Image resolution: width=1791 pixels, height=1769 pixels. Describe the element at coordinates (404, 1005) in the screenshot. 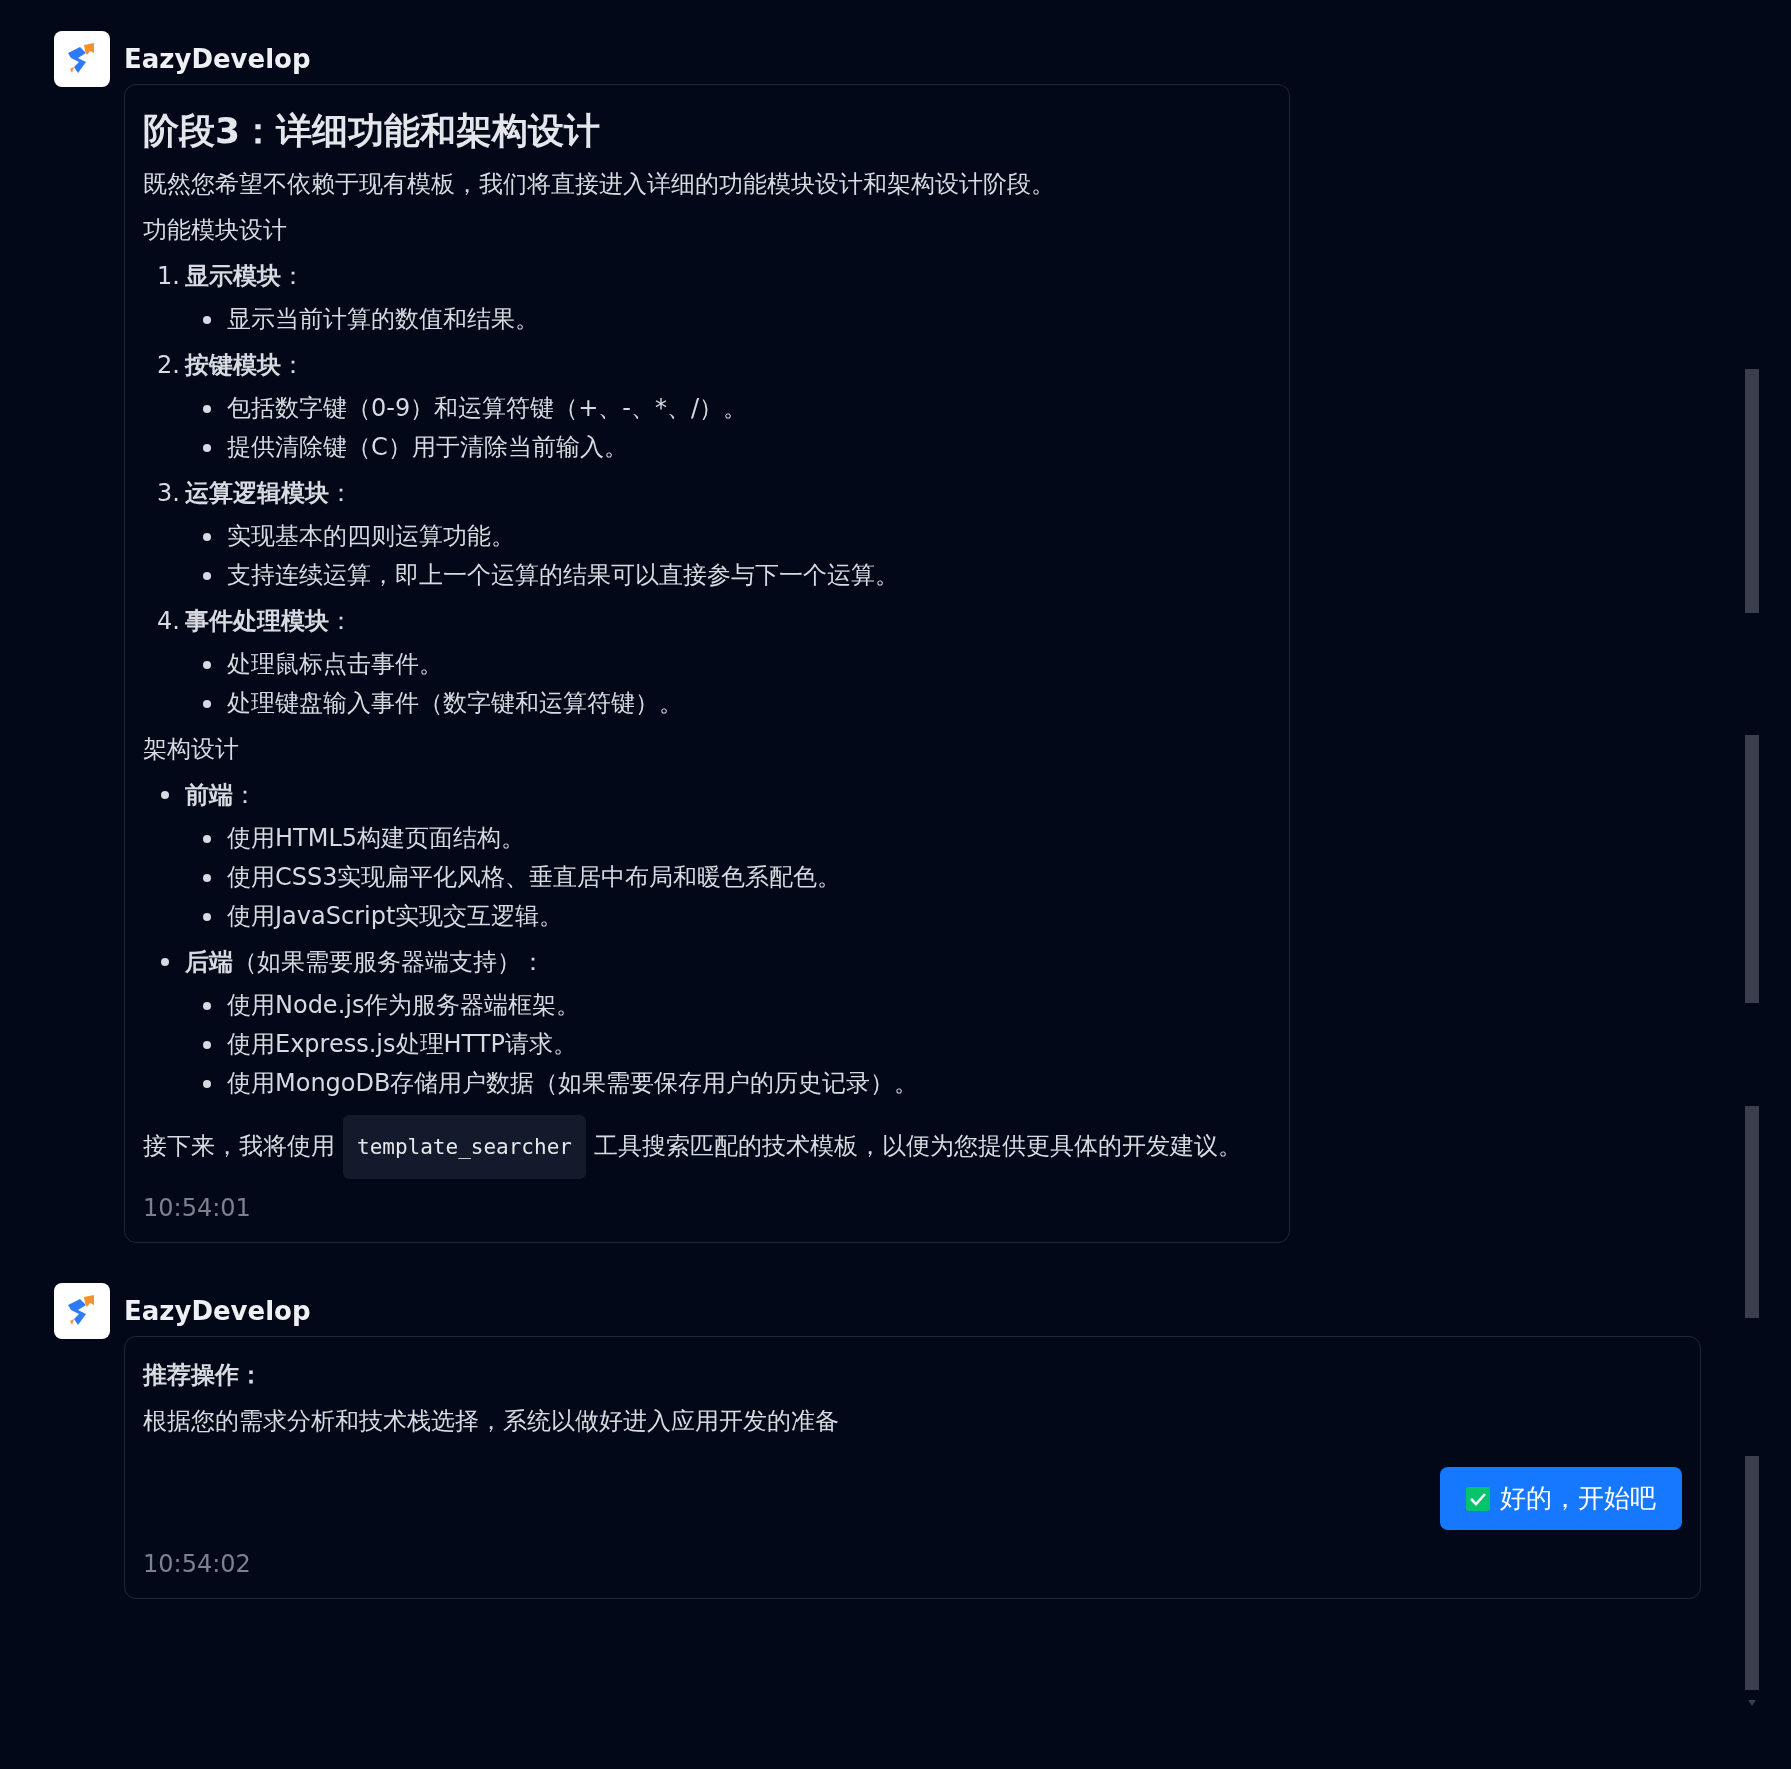

I see `list-item-text: 使用Node.js作为服务器端框架。` at that location.